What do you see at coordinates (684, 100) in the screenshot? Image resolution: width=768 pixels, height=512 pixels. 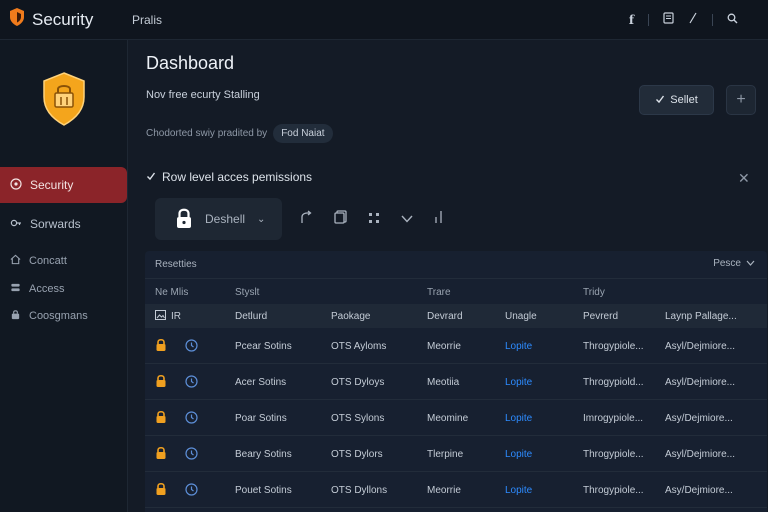 I see `select-button-label: Sellet` at bounding box center [684, 100].